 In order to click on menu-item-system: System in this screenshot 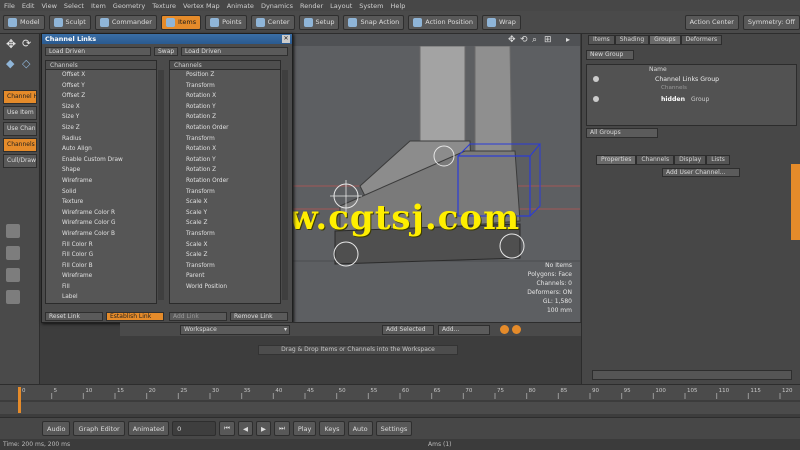, I will do `click(371, 6)`.